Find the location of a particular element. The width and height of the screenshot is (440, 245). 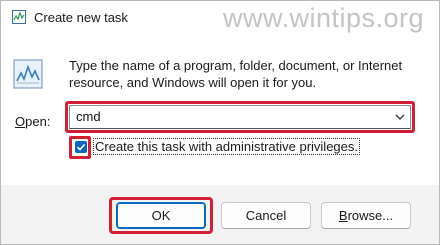

title-bar: Create new task www.wintips.org is located at coordinates (220, 18).